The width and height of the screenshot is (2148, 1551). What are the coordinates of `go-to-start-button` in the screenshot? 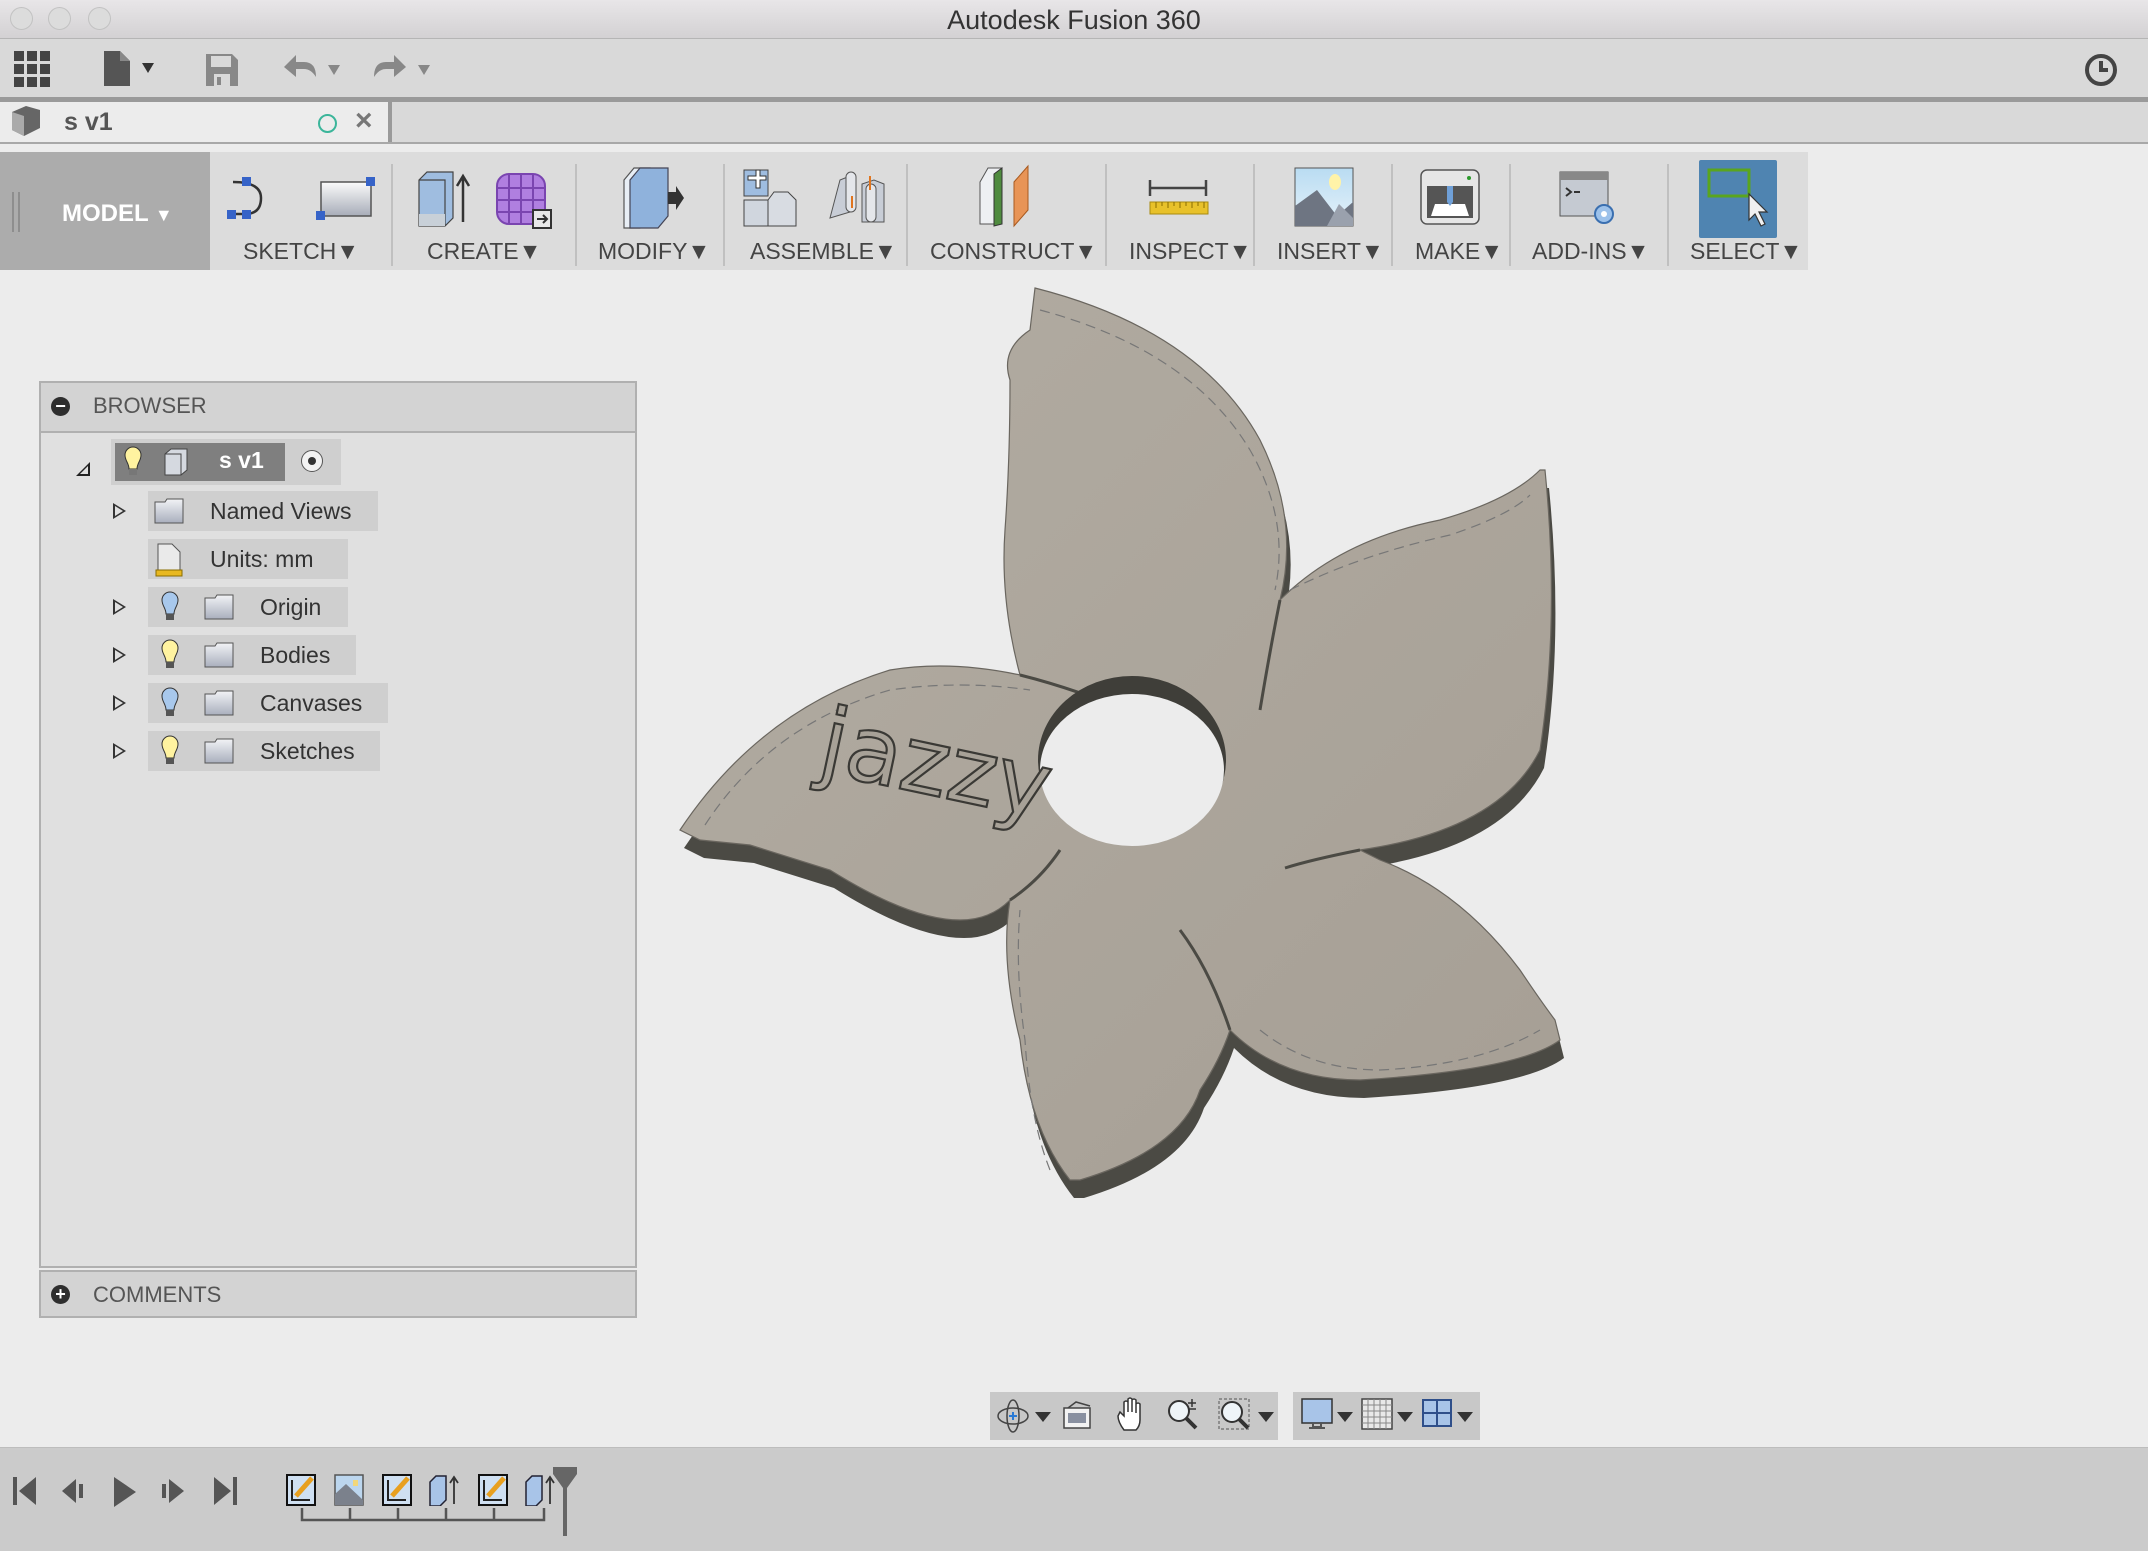 It's located at (25, 1493).